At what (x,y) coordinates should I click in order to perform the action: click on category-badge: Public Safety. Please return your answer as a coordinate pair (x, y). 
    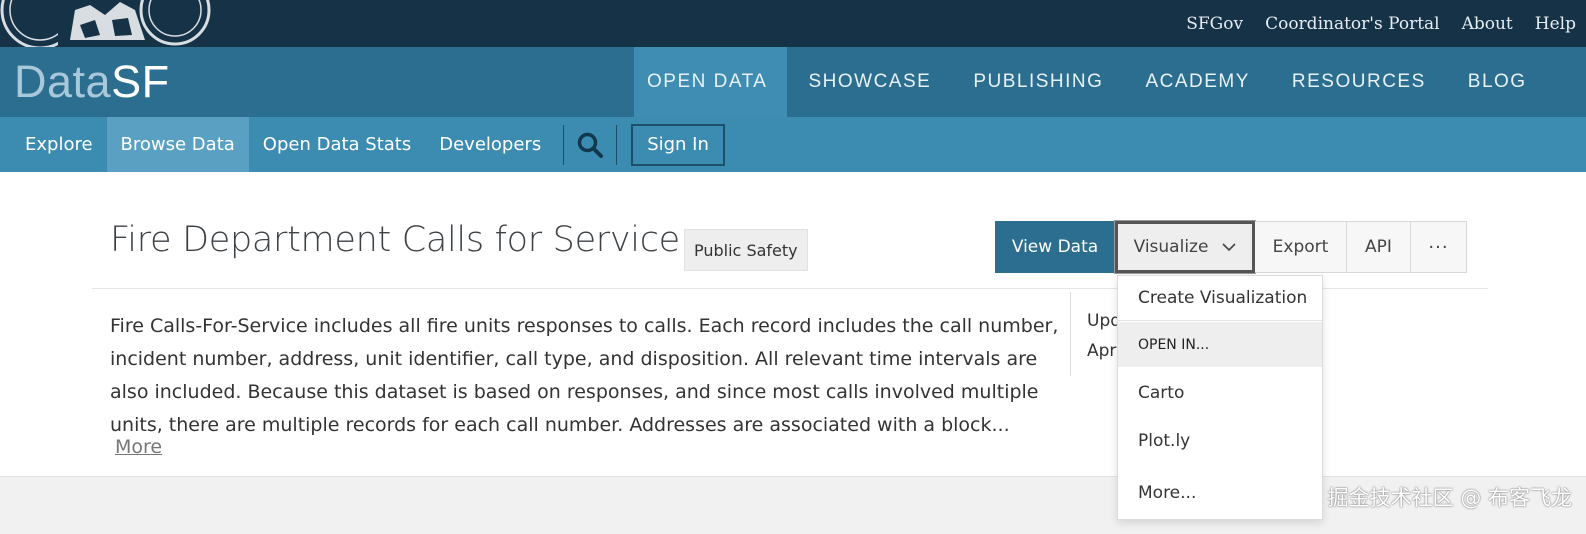
    Looking at the image, I should click on (746, 250).